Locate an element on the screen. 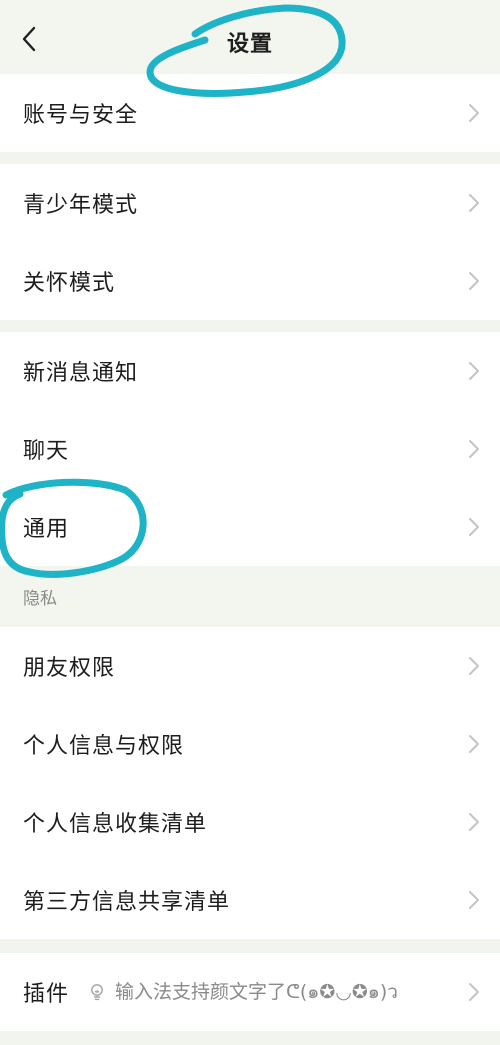 This screenshot has height=1045, width=500. settings-item-account-security: 账号与安全 is located at coordinates (250, 113).